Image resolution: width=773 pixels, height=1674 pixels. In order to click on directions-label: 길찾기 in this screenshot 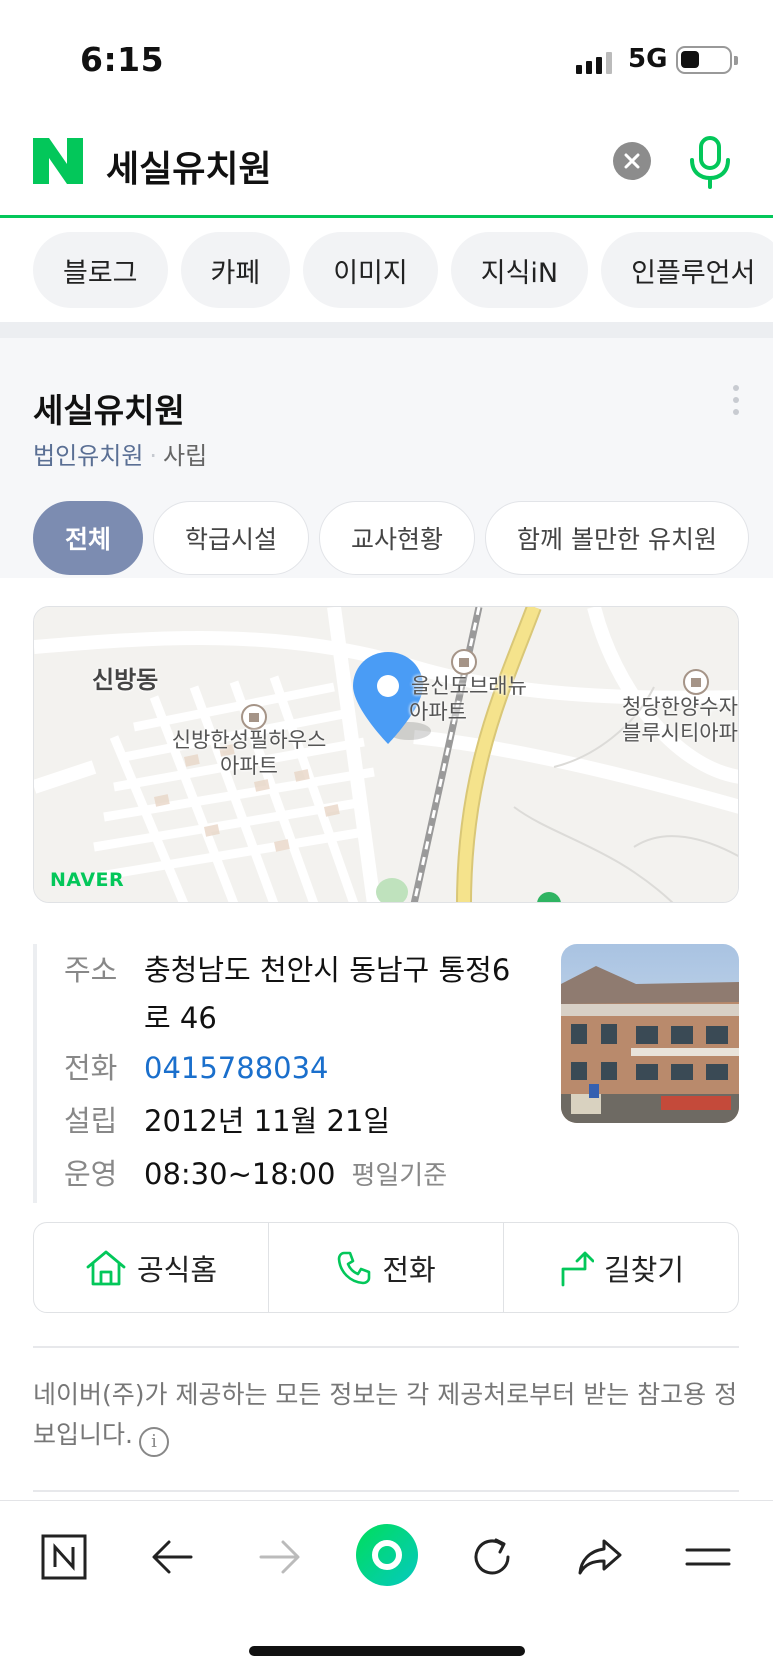, I will do `click(644, 1269)`.